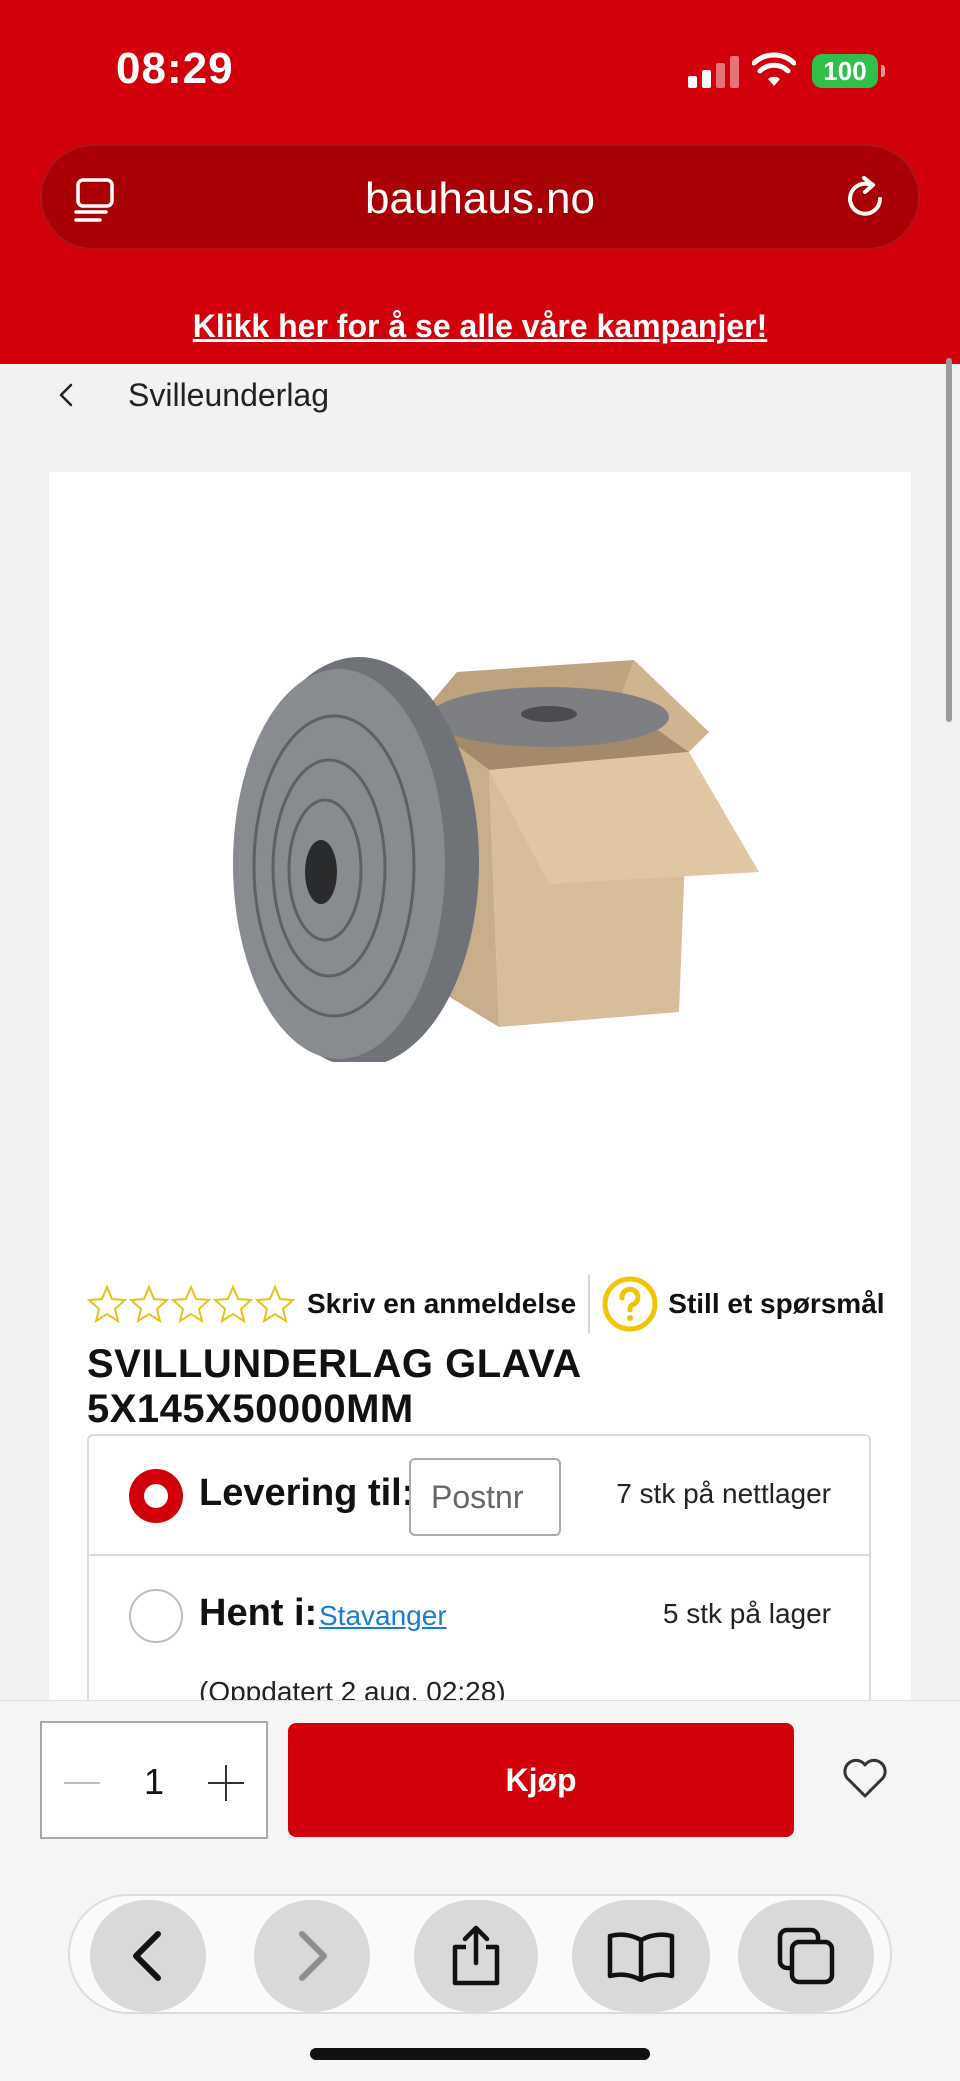 Image resolution: width=960 pixels, height=2081 pixels. I want to click on delivery-radio, so click(156, 1496).